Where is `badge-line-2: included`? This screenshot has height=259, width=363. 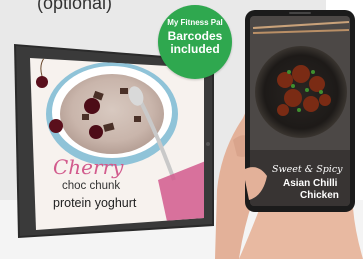 badge-line-2: included is located at coordinates (195, 49).